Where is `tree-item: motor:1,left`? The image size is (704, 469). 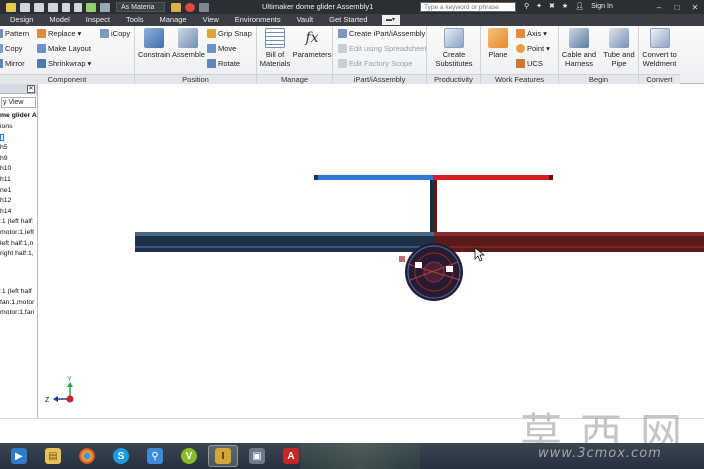
tree-item: motor:1,left is located at coordinates (18, 233).